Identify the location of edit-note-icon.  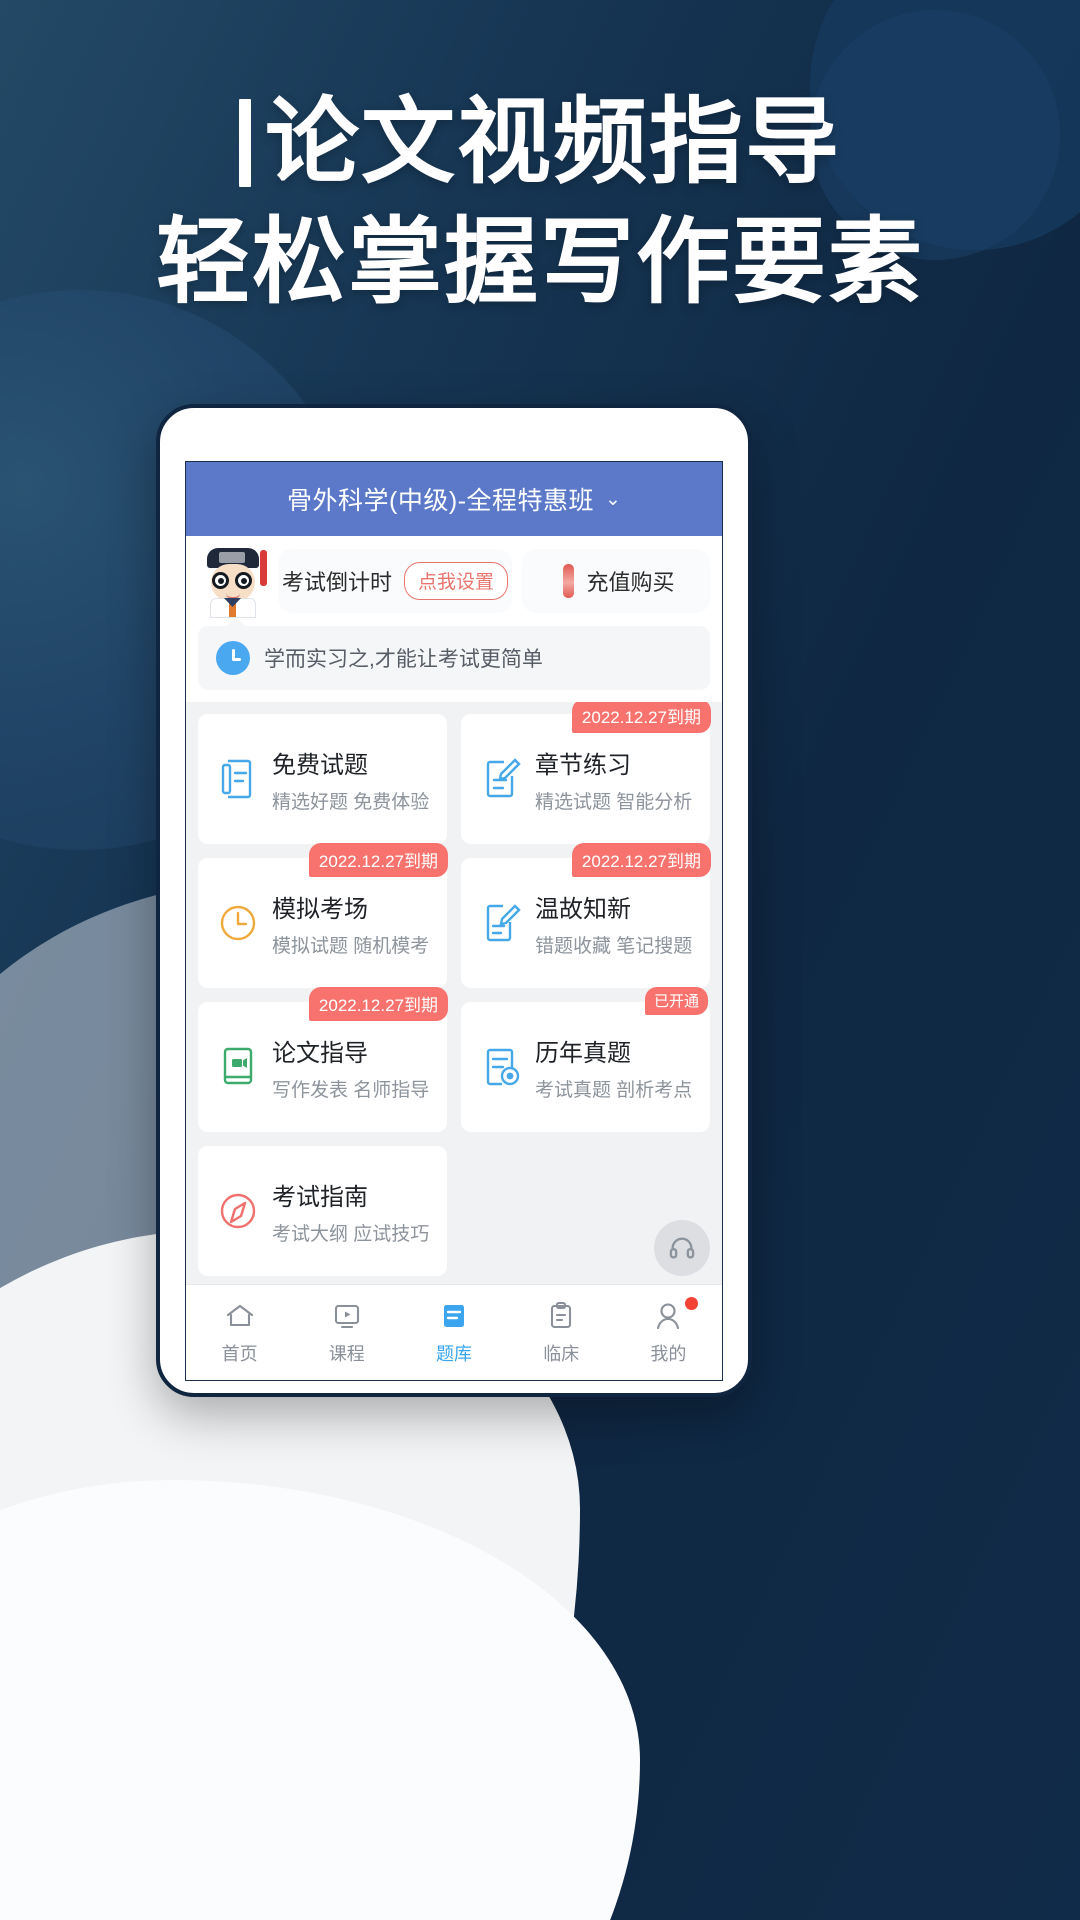
(501, 779).